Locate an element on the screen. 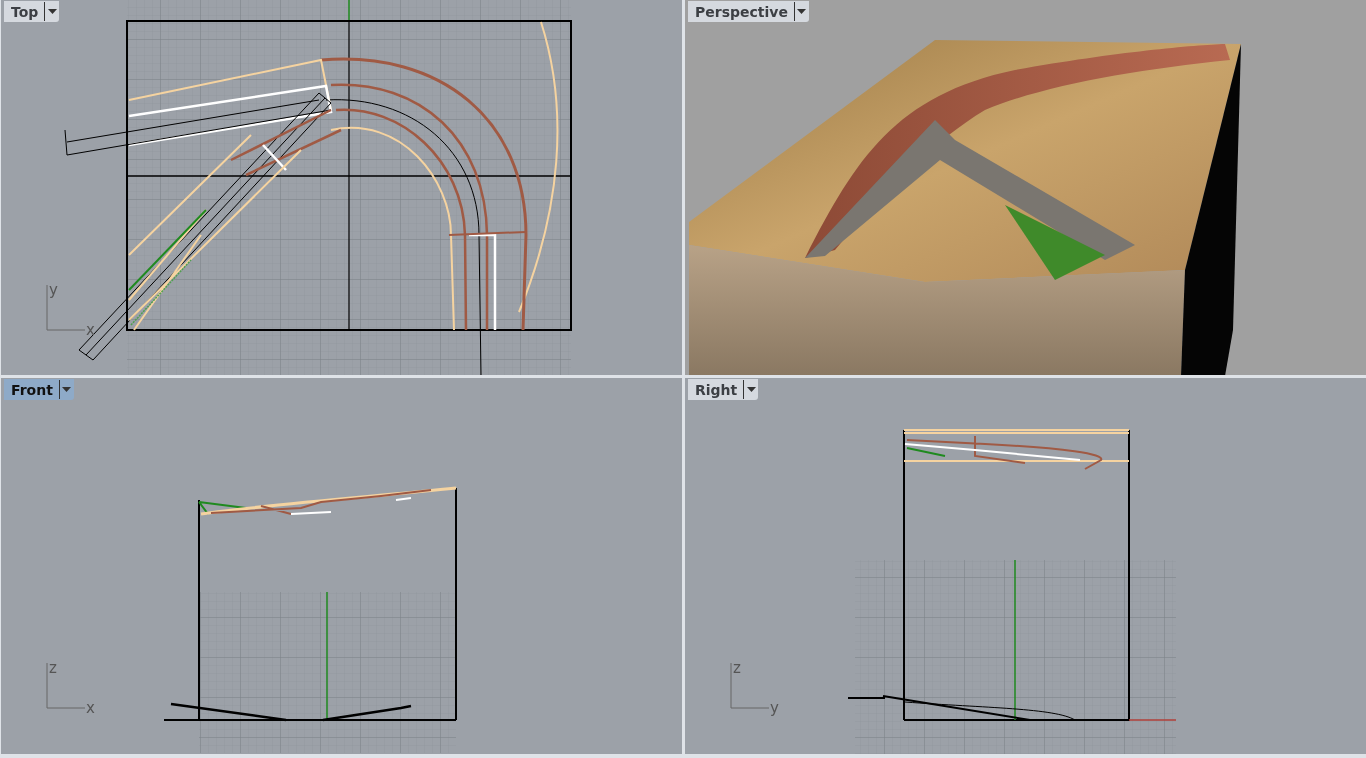 This screenshot has height=758, width=1366. viewport-tab: Top is located at coordinates (32, 11).